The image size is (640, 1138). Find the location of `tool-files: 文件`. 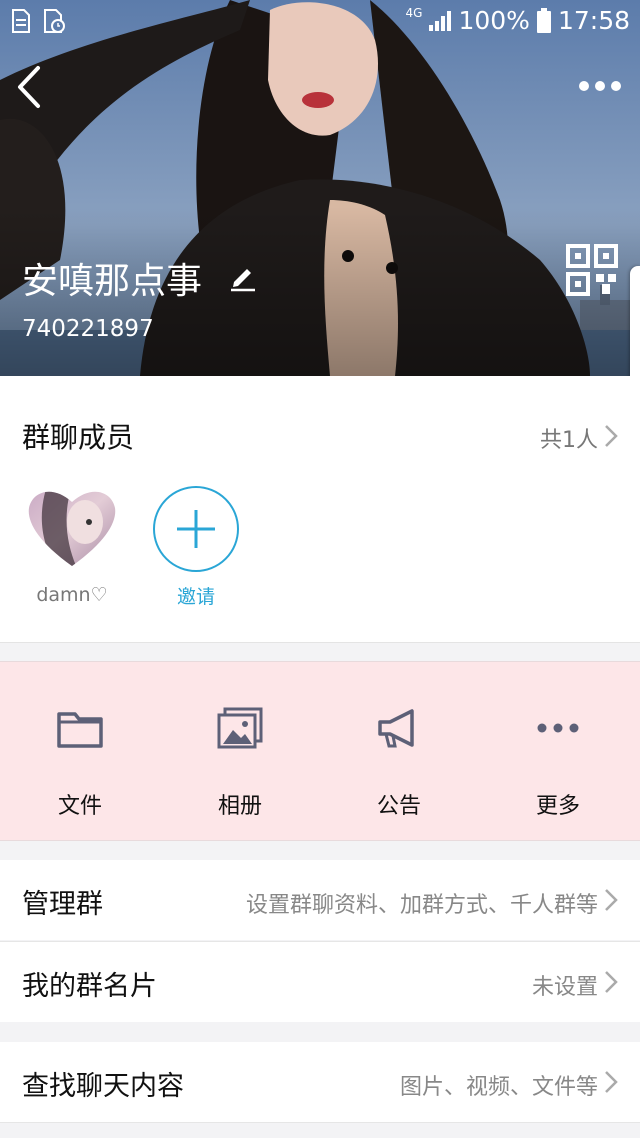

tool-files: 文件 is located at coordinates (80, 763).